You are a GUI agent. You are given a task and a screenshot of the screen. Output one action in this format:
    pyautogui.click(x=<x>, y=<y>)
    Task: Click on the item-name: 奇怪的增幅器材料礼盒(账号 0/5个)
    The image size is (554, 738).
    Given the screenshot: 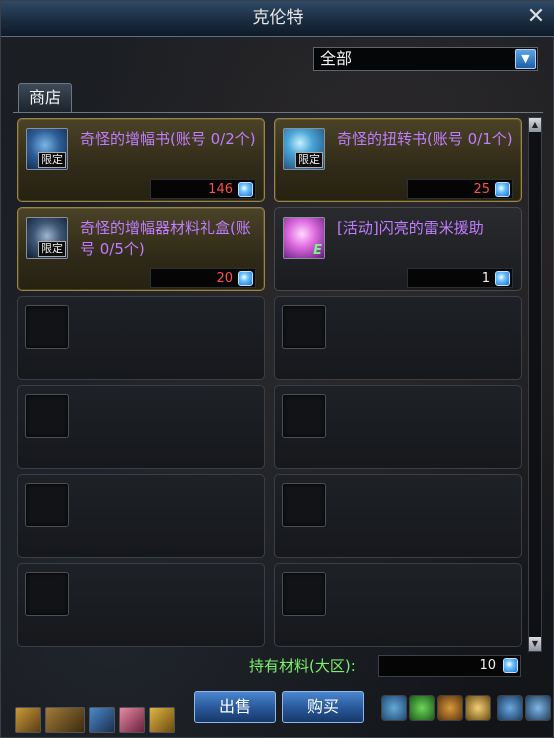 What is the action you would take?
    pyautogui.click(x=165, y=238)
    